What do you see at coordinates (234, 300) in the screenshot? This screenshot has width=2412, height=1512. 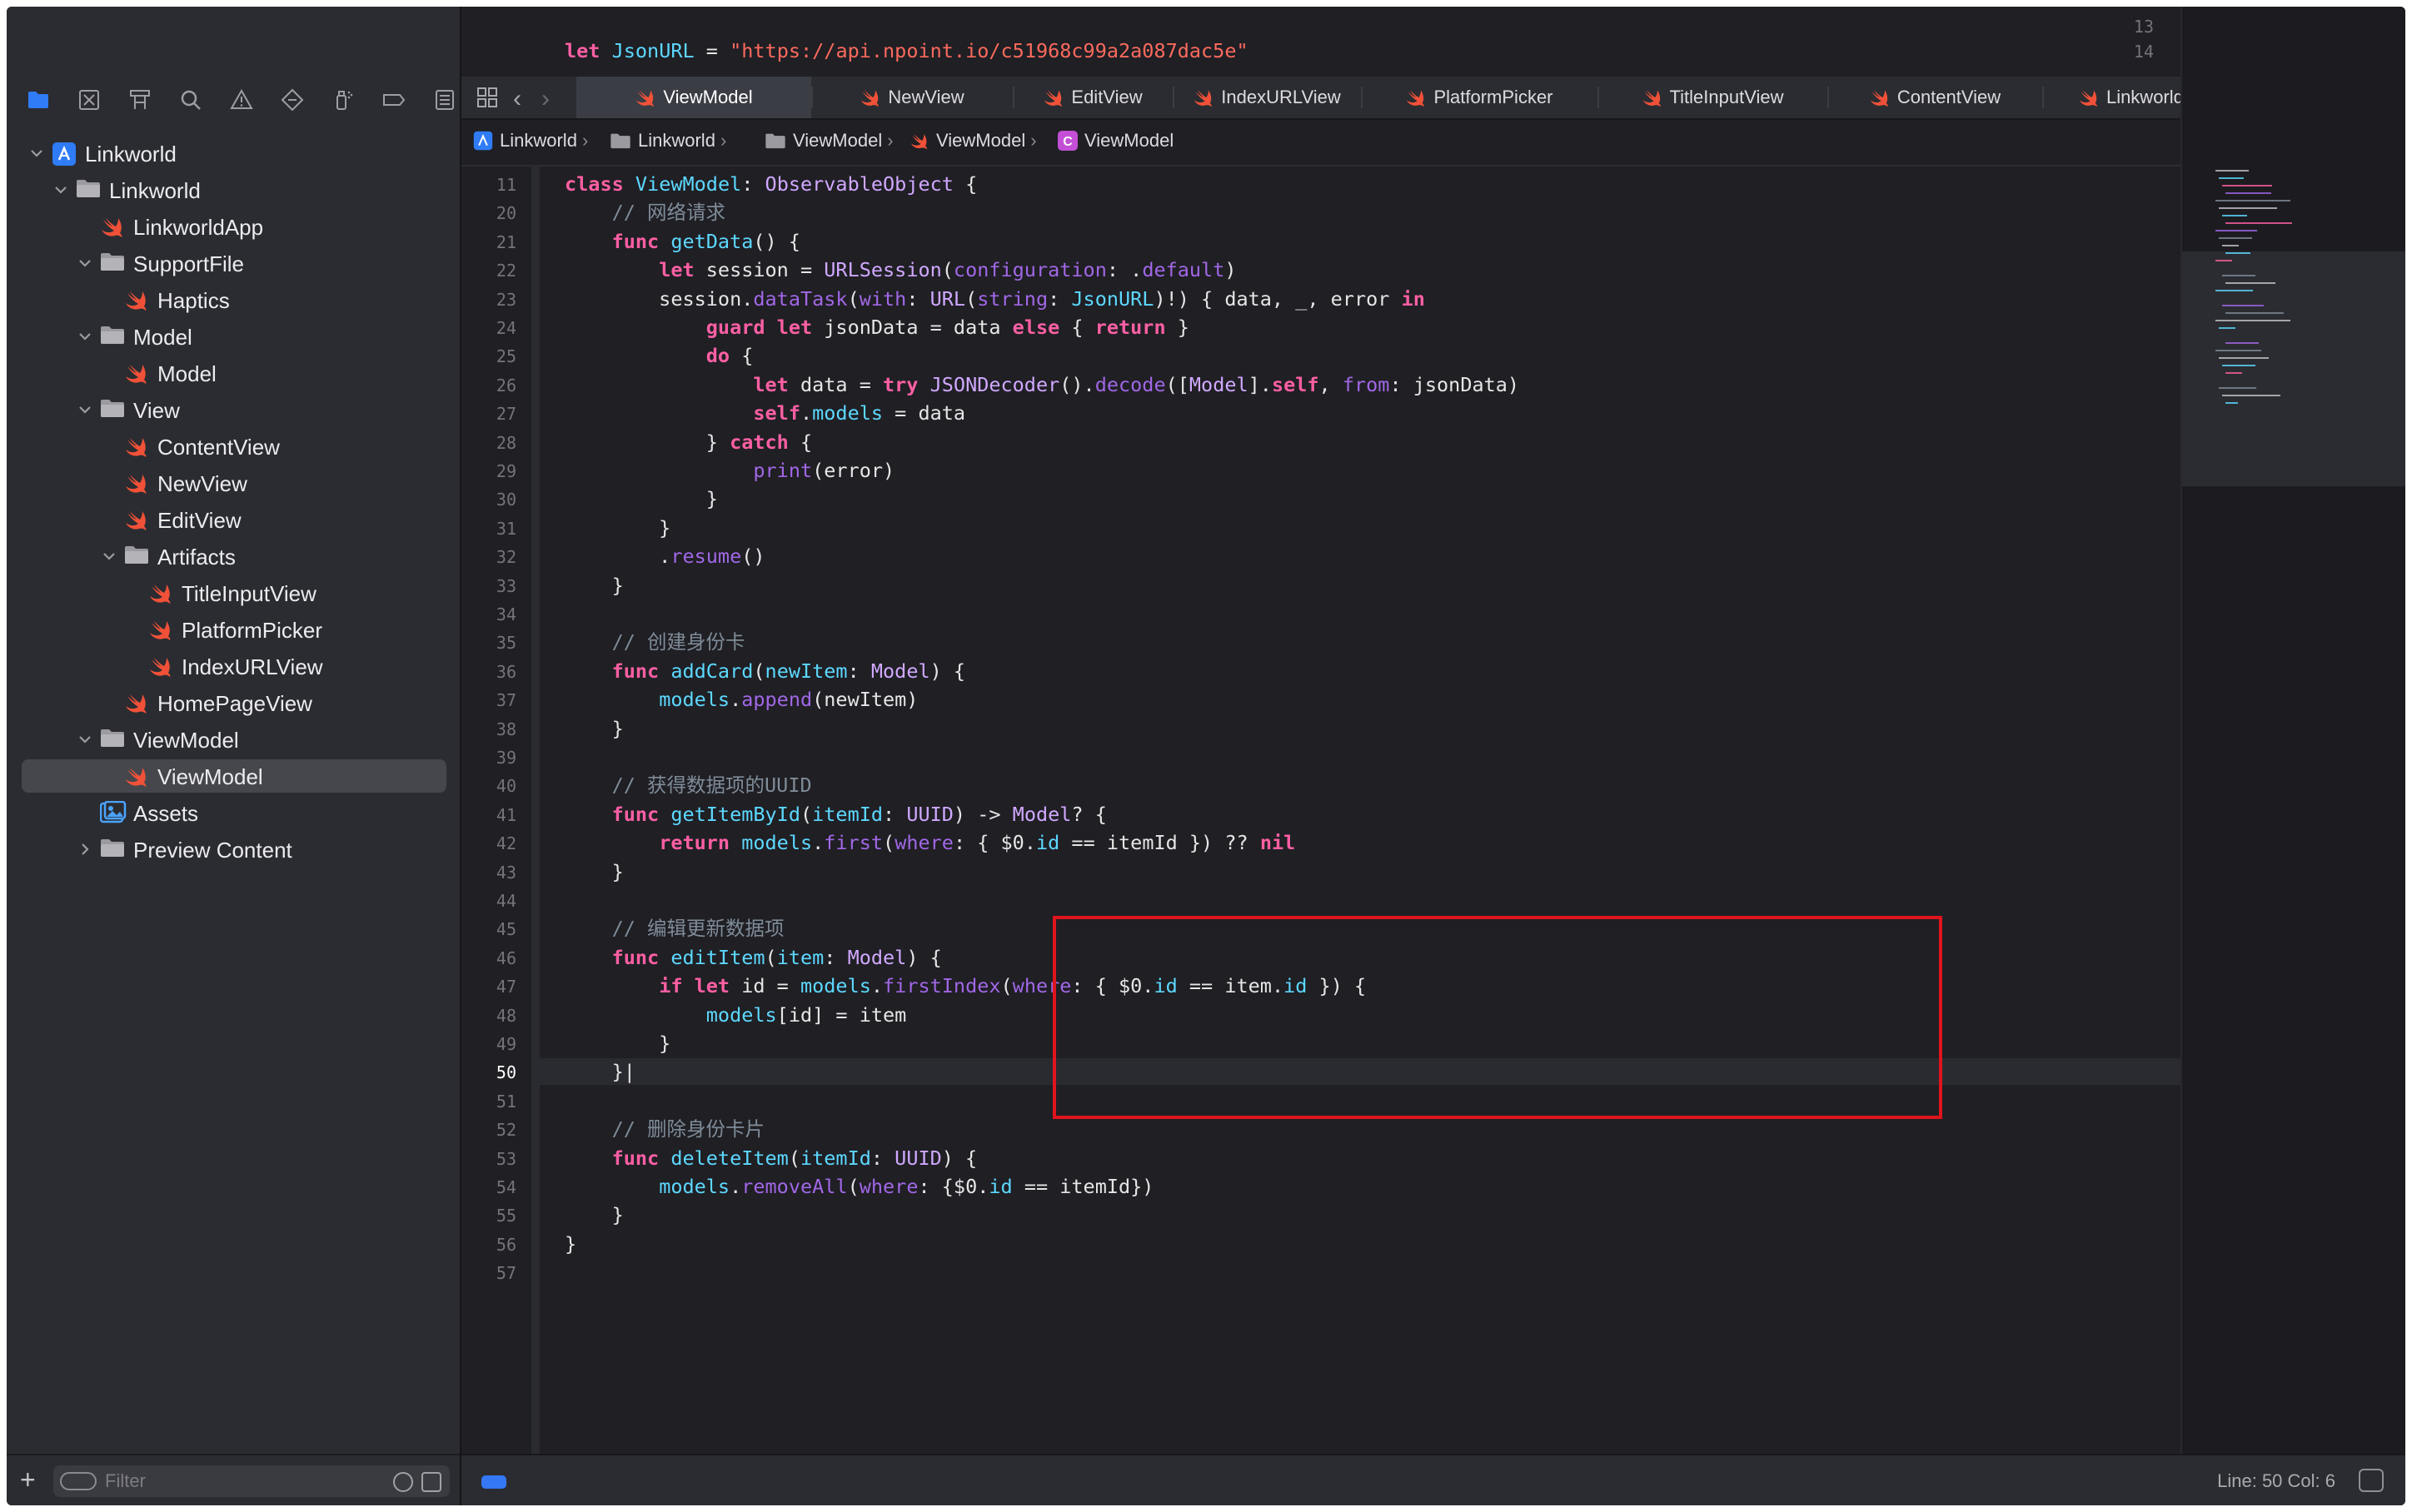 I see `tree-item: Haptics` at bounding box center [234, 300].